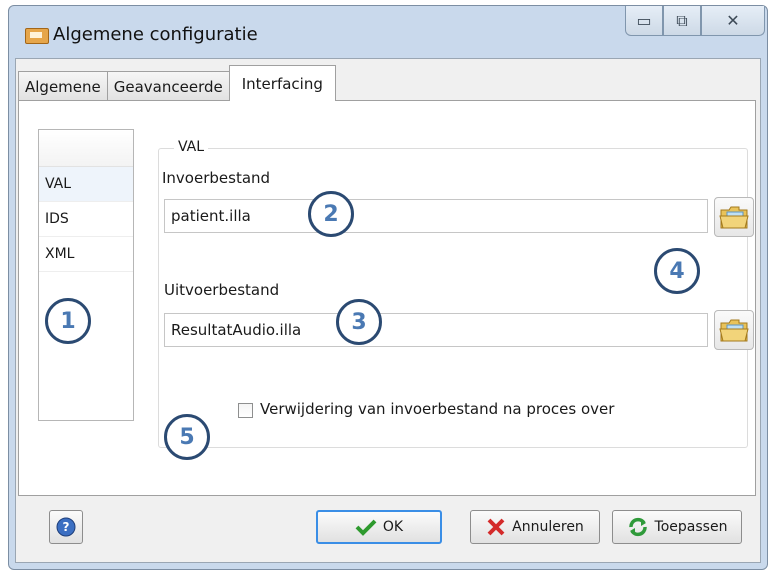 The image size is (776, 577). I want to click on apply-label: Toepassen, so click(691, 527).